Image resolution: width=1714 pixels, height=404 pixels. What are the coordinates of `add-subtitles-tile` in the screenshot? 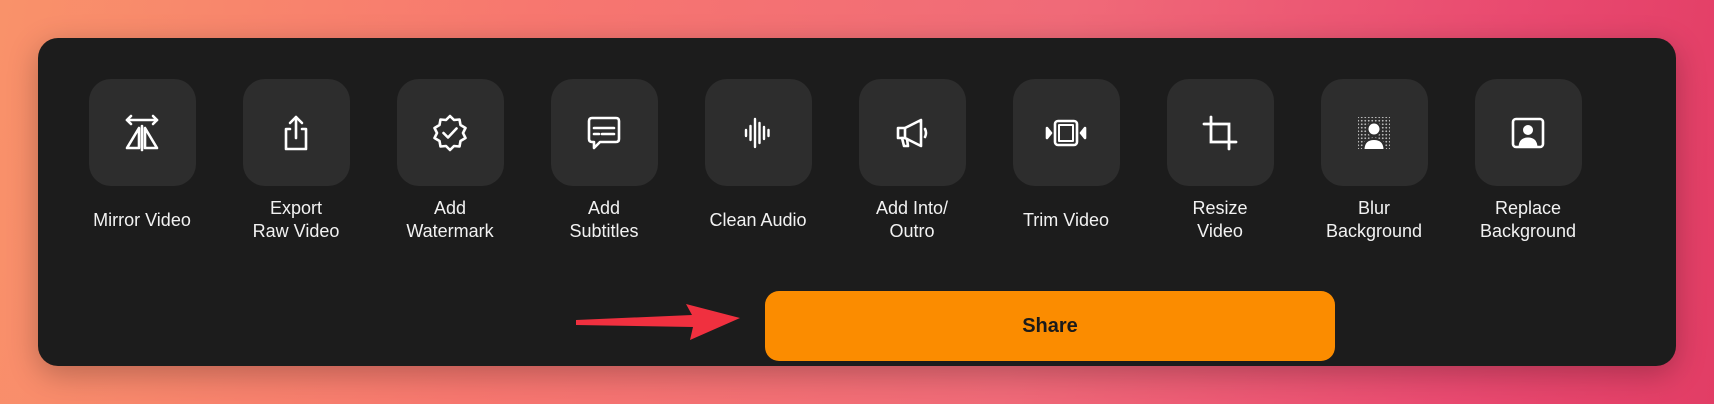 It's located at (604, 132).